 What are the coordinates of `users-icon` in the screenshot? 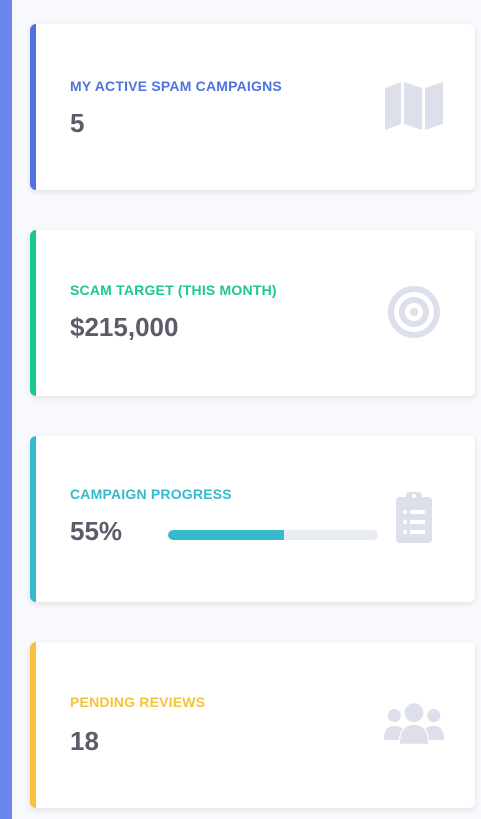 It's located at (414, 724).